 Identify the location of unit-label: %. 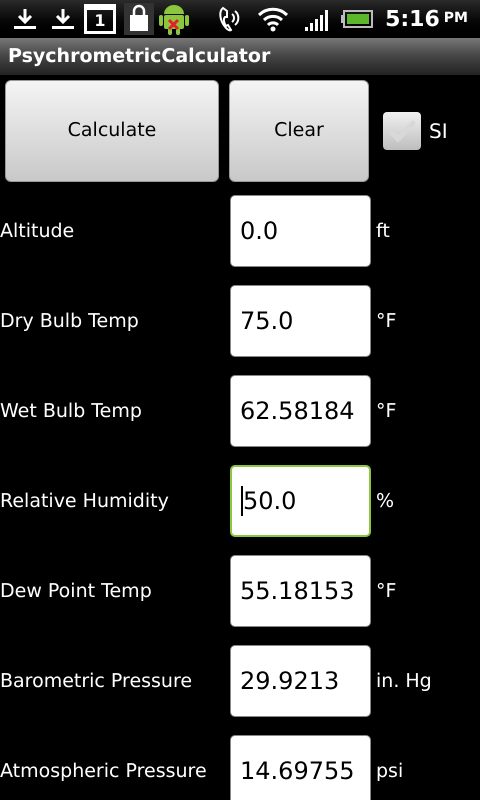
(385, 501).